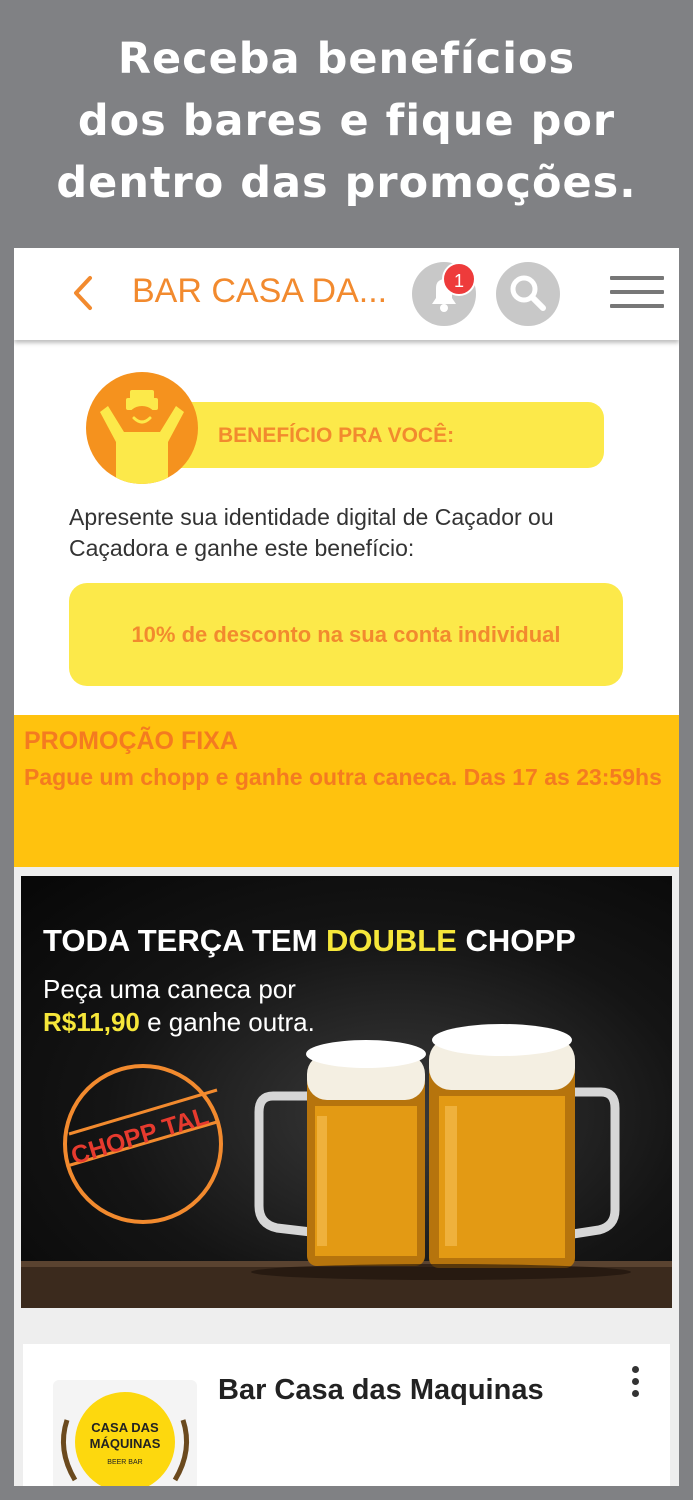 This screenshot has width=693, height=1500. Describe the element at coordinates (346, 634) in the screenshot. I see `discount-pill: 10% de desconto na sua conta individual` at that location.